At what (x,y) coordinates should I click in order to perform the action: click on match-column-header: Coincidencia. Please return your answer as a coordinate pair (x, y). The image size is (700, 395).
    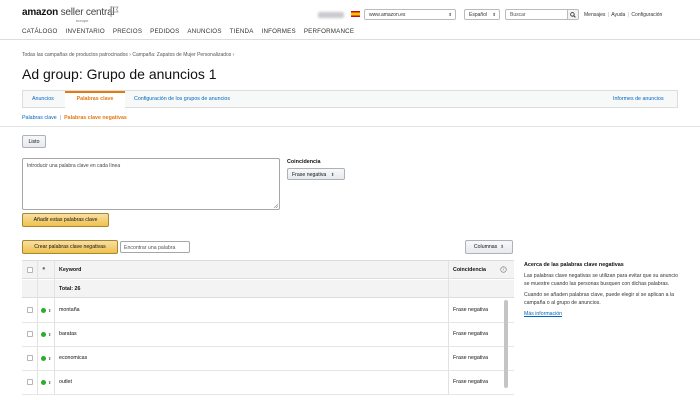
    Looking at the image, I should click on (469, 270).